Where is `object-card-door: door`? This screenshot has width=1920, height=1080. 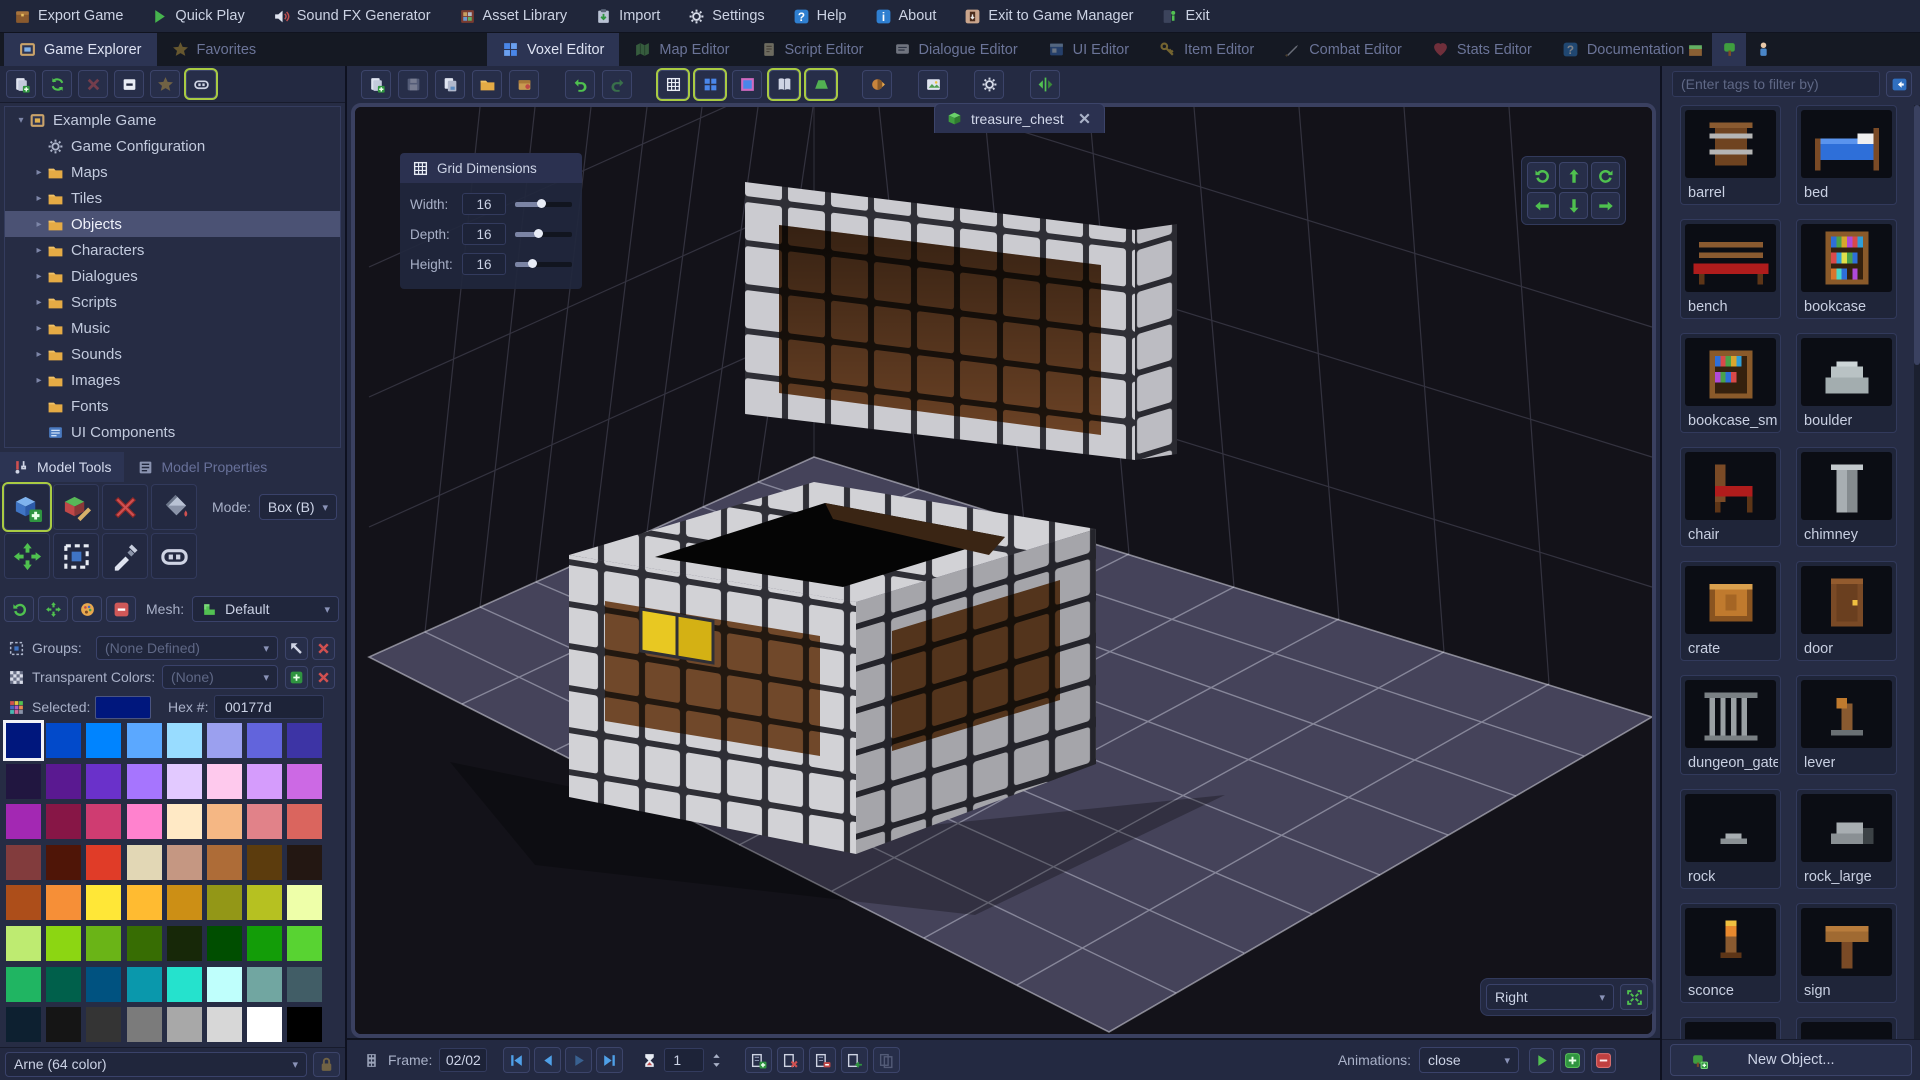
object-card-door: door is located at coordinates (1846, 611).